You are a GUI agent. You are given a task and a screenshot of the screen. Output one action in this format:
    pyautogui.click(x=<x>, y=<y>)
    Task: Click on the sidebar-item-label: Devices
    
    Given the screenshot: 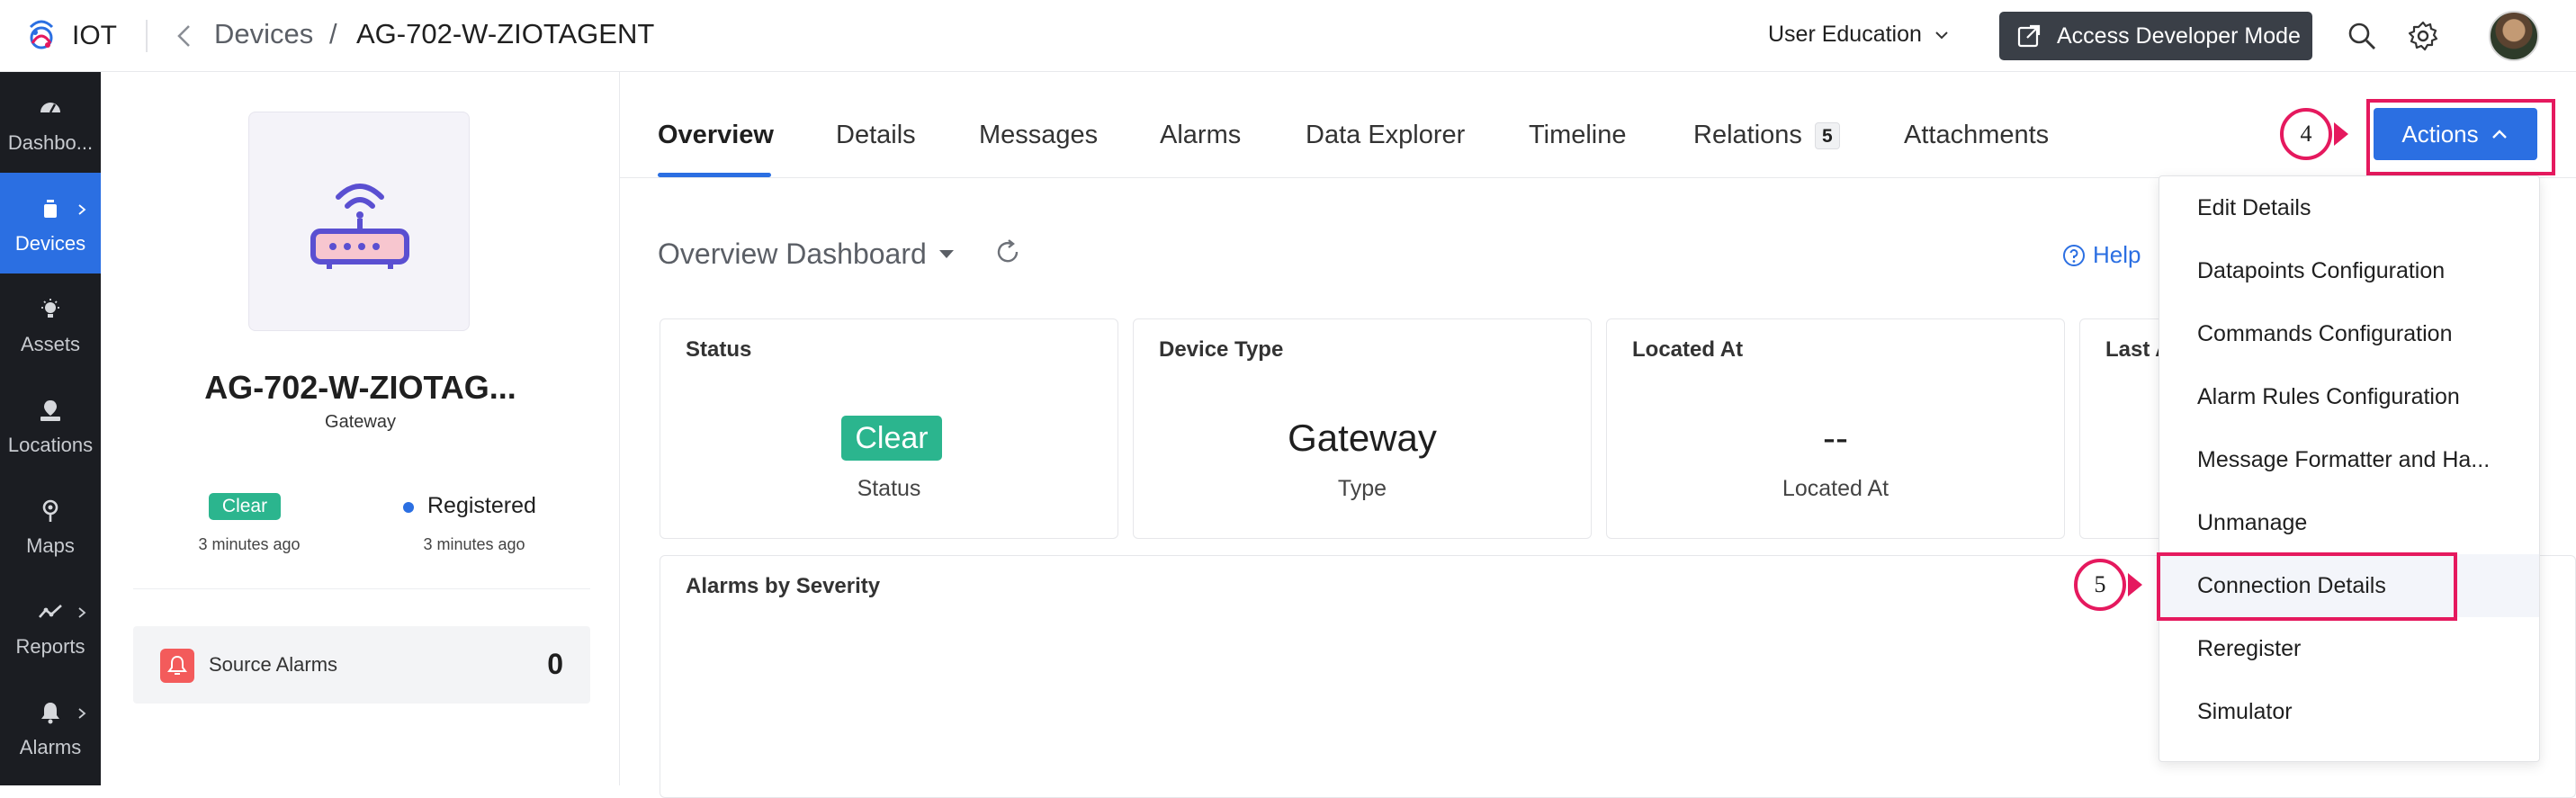 What is the action you would take?
    pyautogui.click(x=50, y=243)
    